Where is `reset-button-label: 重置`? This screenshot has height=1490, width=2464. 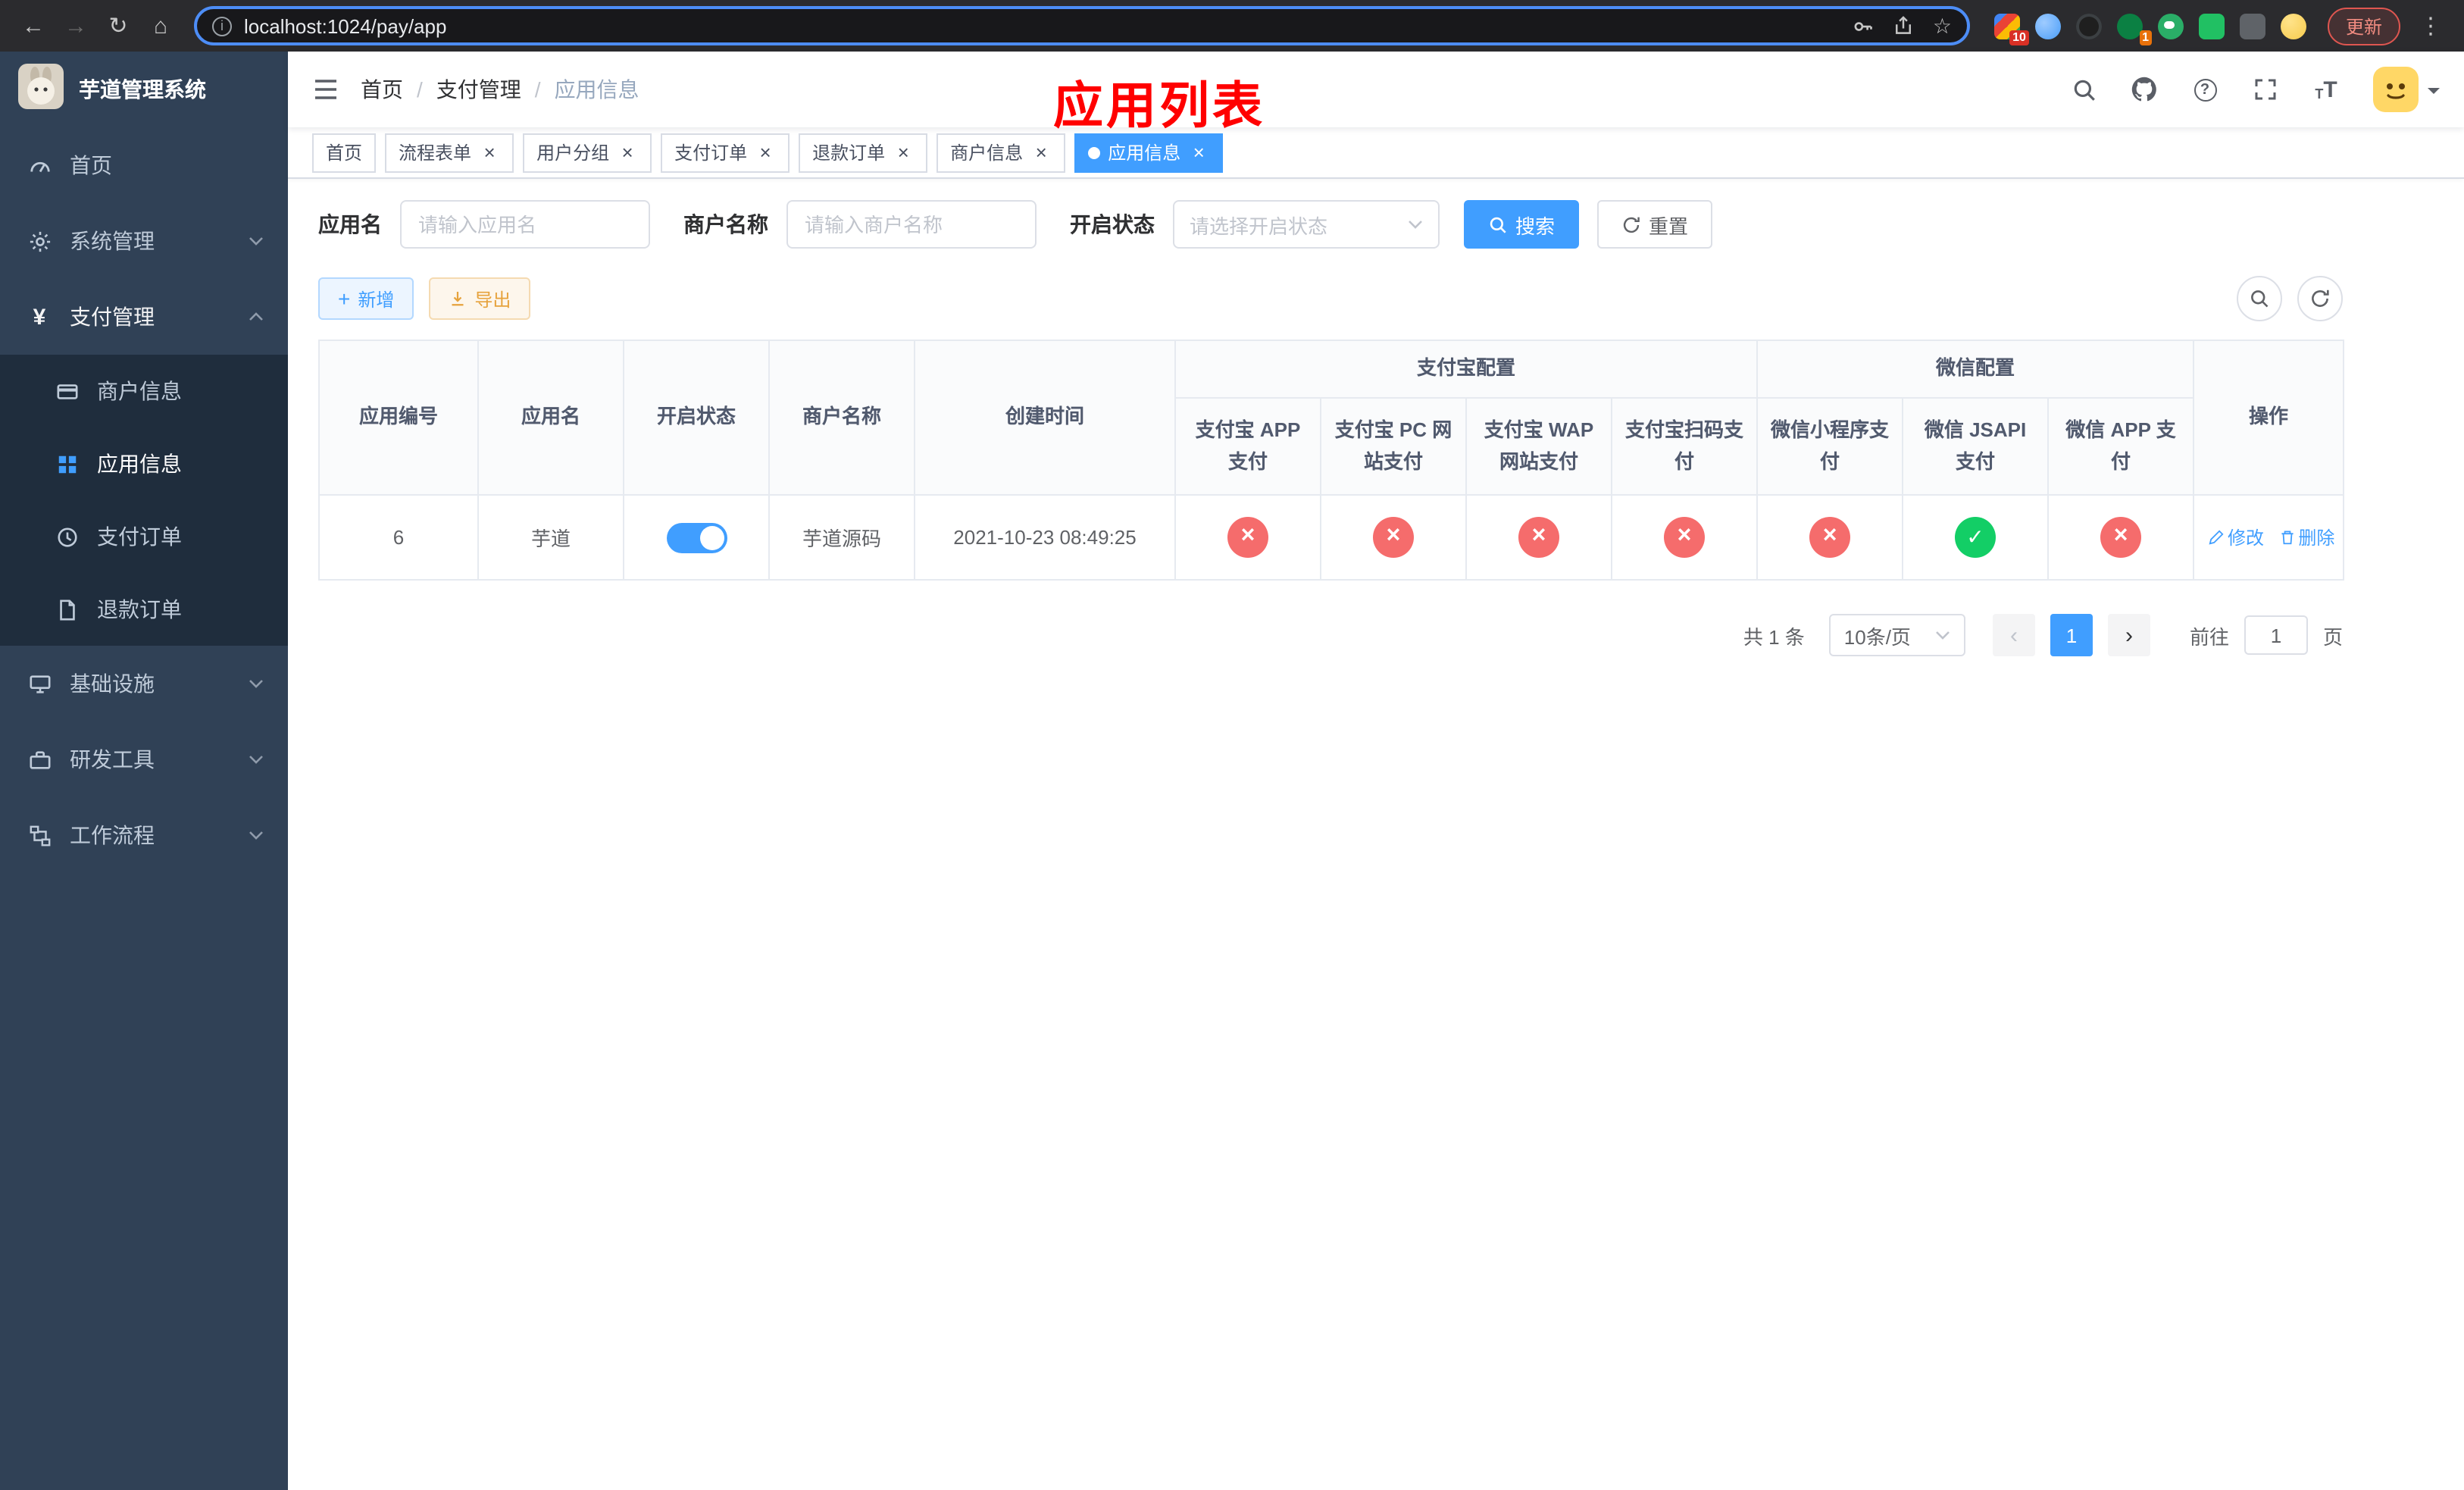
reset-button-label: 重置 is located at coordinates (1669, 225).